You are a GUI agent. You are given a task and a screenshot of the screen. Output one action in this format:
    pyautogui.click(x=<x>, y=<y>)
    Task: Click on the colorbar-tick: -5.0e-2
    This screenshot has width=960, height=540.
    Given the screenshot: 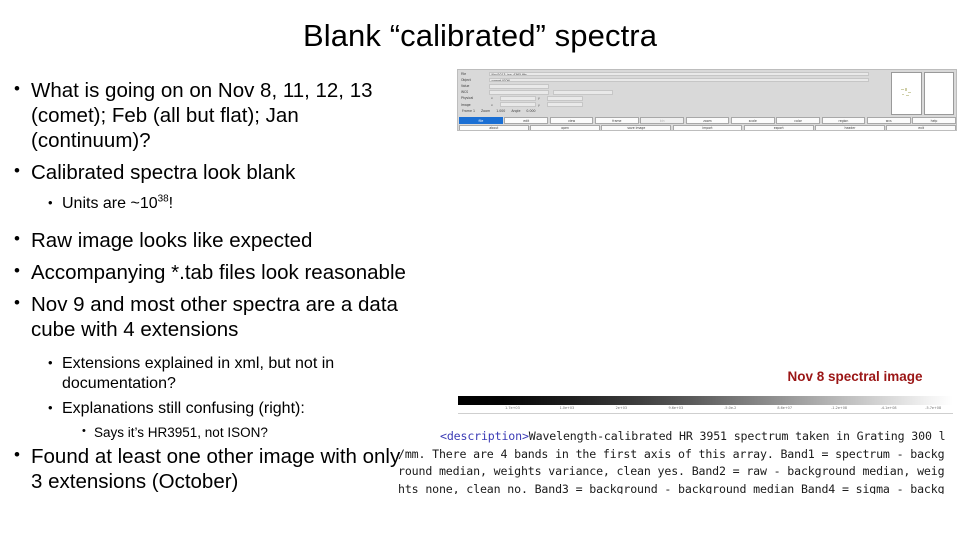 What is the action you would take?
    pyautogui.click(x=730, y=407)
    